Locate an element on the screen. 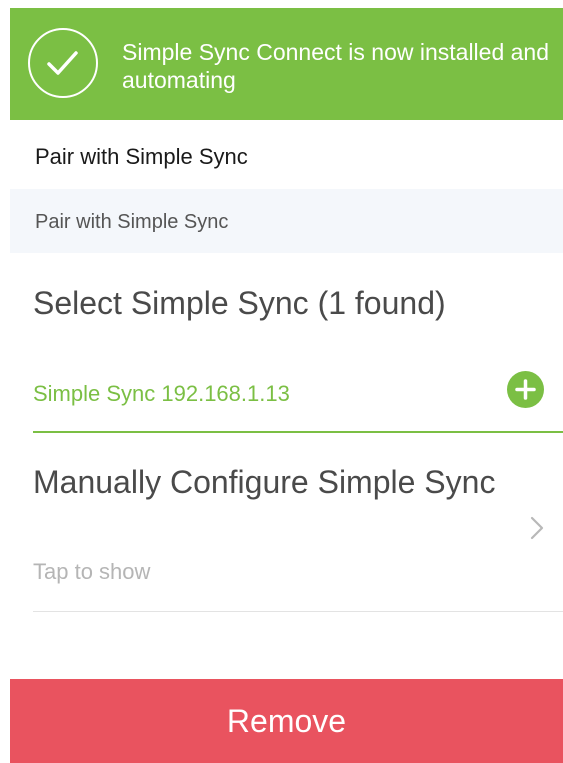  found-device-label: Simple Sync 192.168.1.13 is located at coordinates (161, 394).